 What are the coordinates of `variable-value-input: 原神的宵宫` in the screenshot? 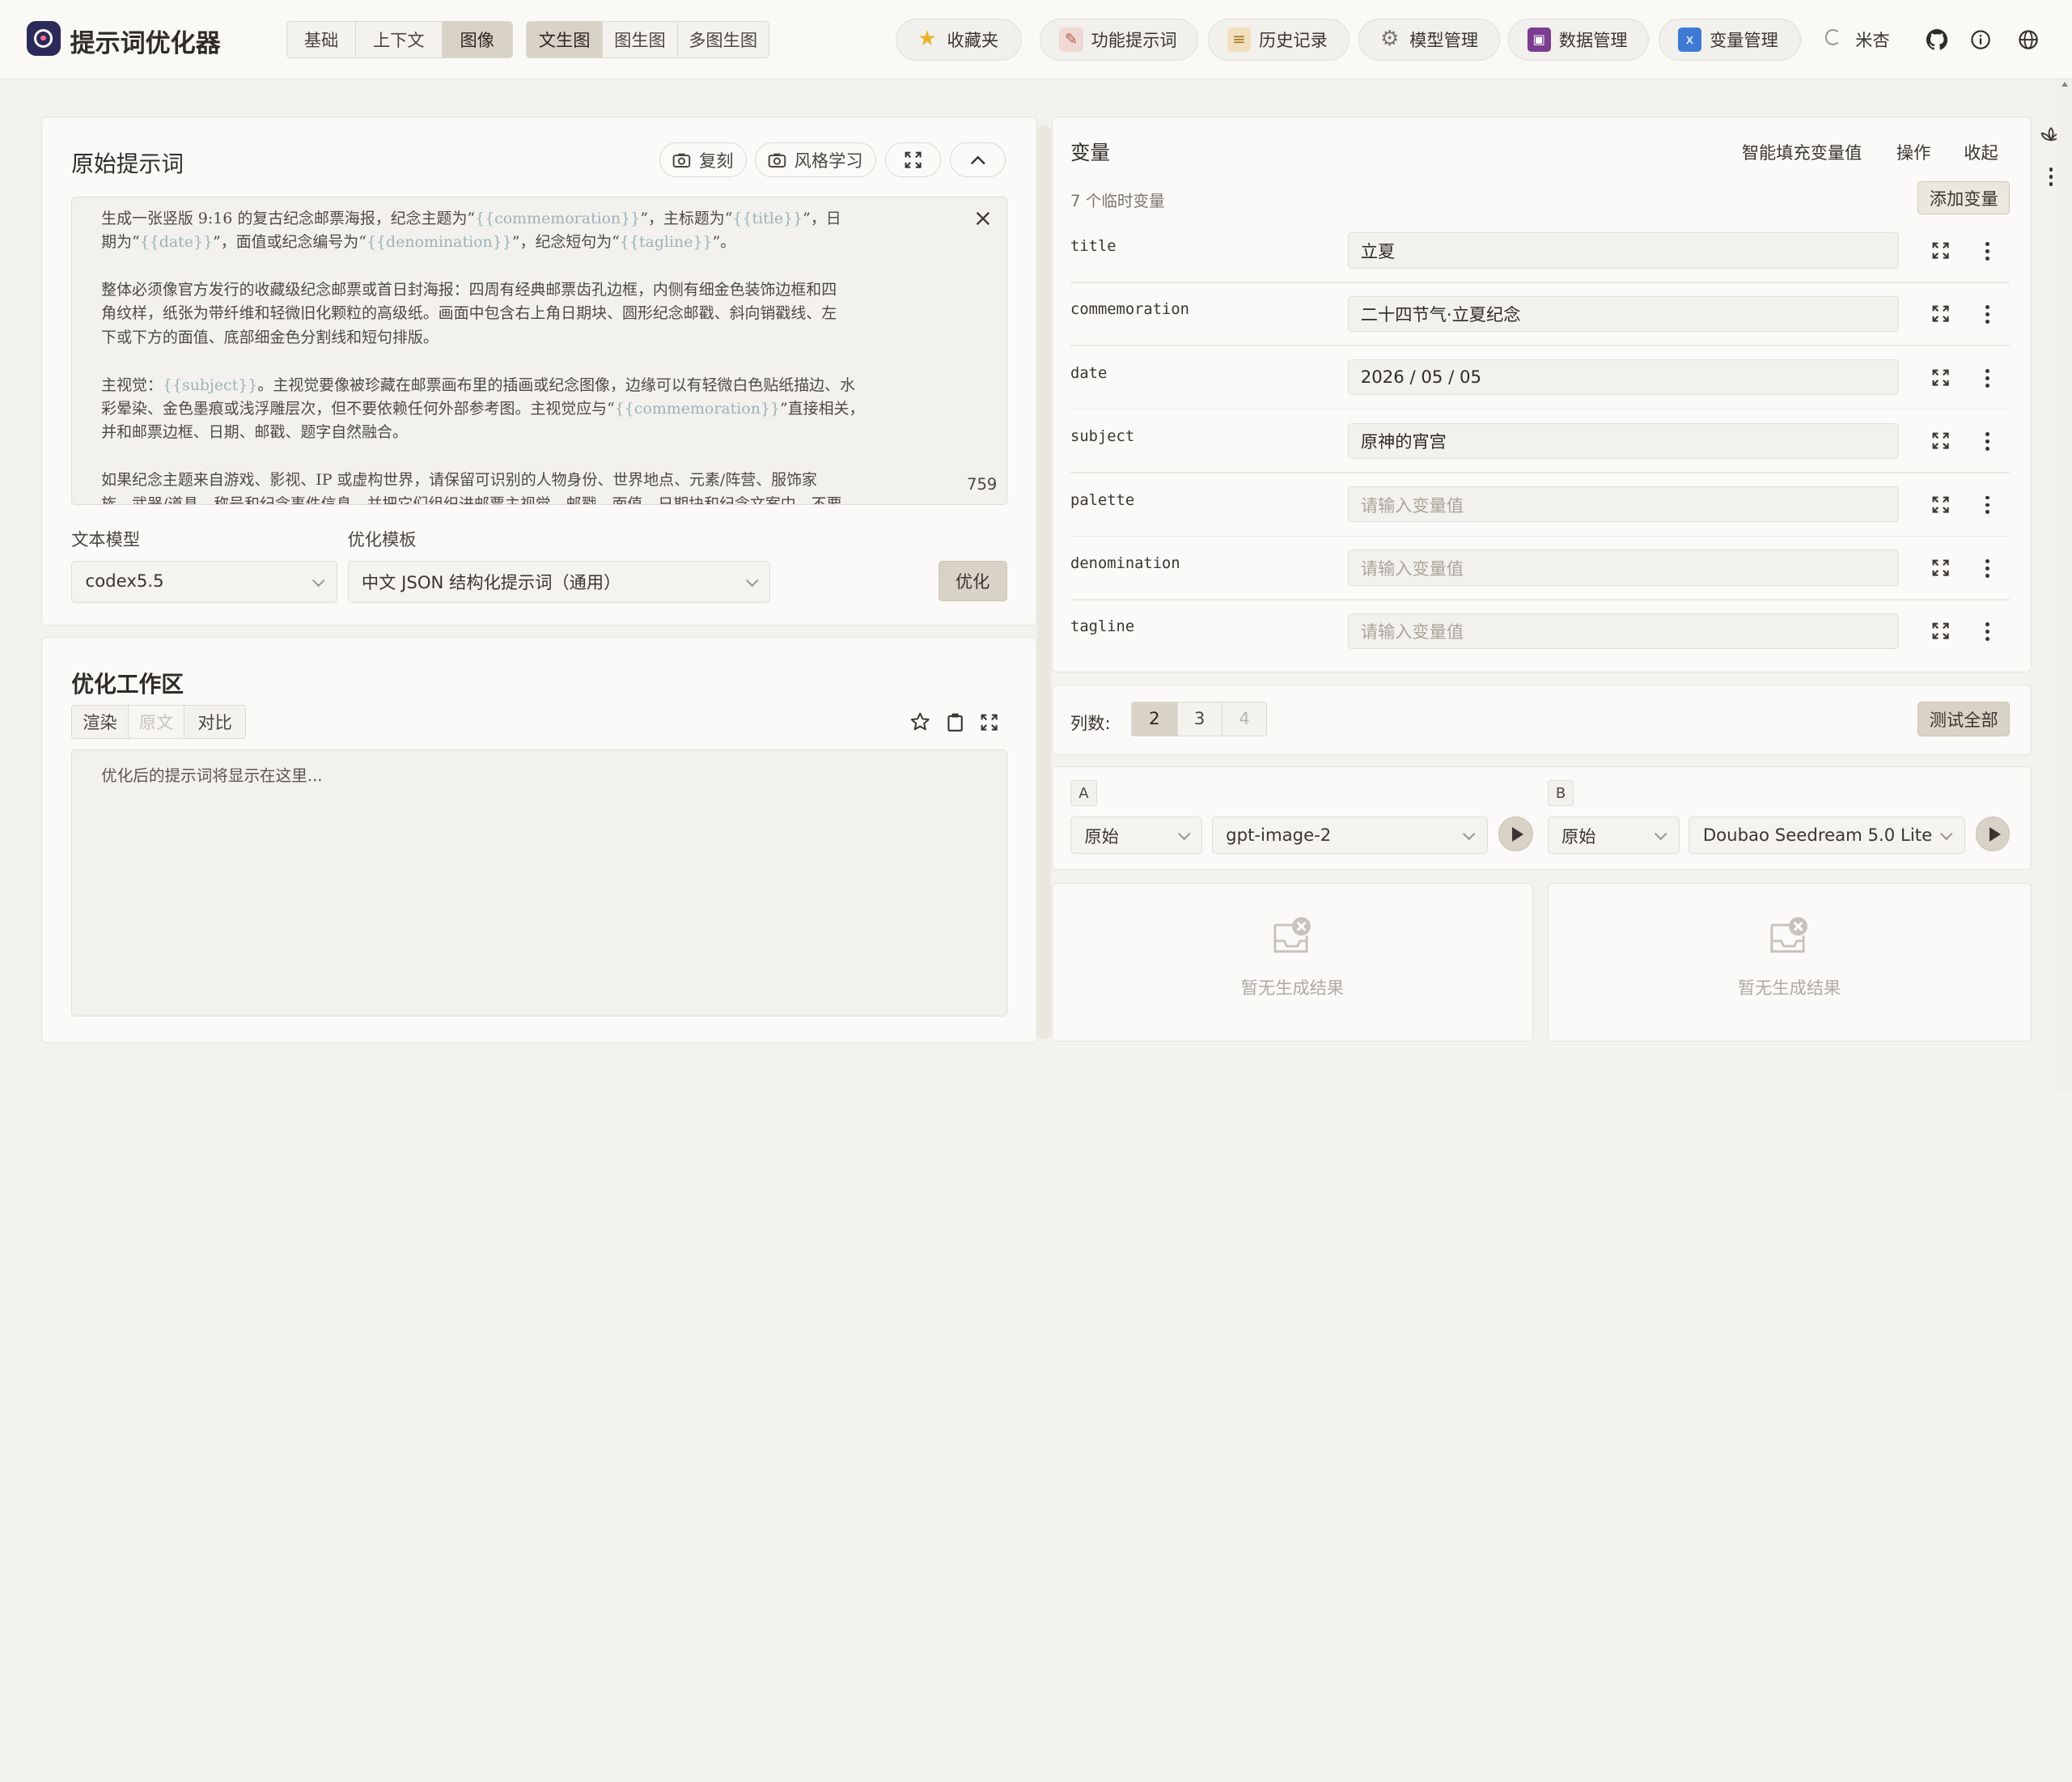 It's located at (1624, 440).